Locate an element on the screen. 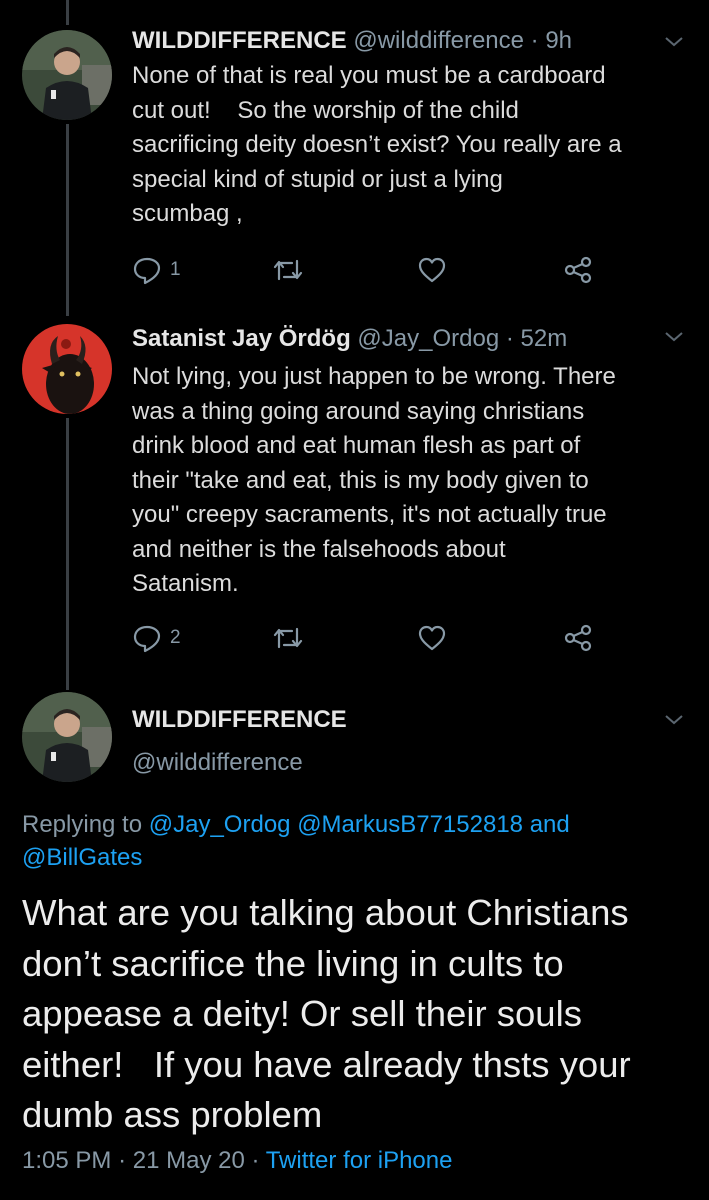  tweet-date: 21 May 20 is located at coordinates (188, 1160).